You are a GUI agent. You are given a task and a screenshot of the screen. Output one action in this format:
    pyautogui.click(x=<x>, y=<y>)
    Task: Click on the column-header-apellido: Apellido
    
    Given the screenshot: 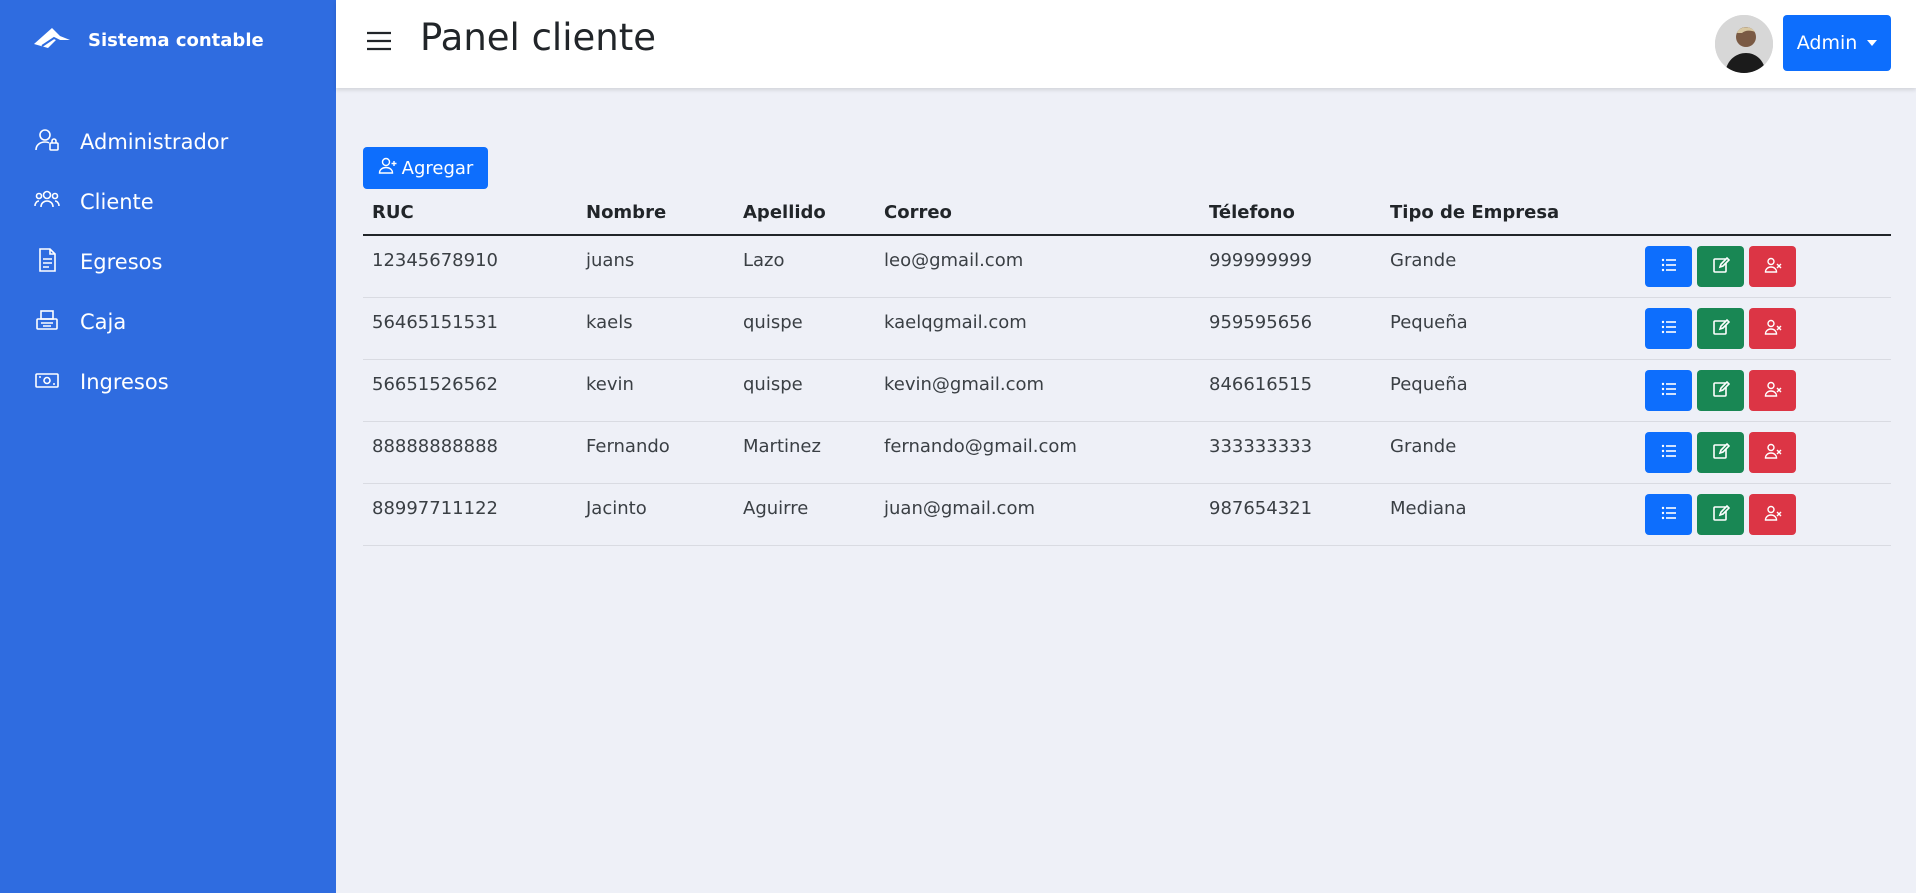 What is the action you would take?
    pyautogui.click(x=784, y=212)
    